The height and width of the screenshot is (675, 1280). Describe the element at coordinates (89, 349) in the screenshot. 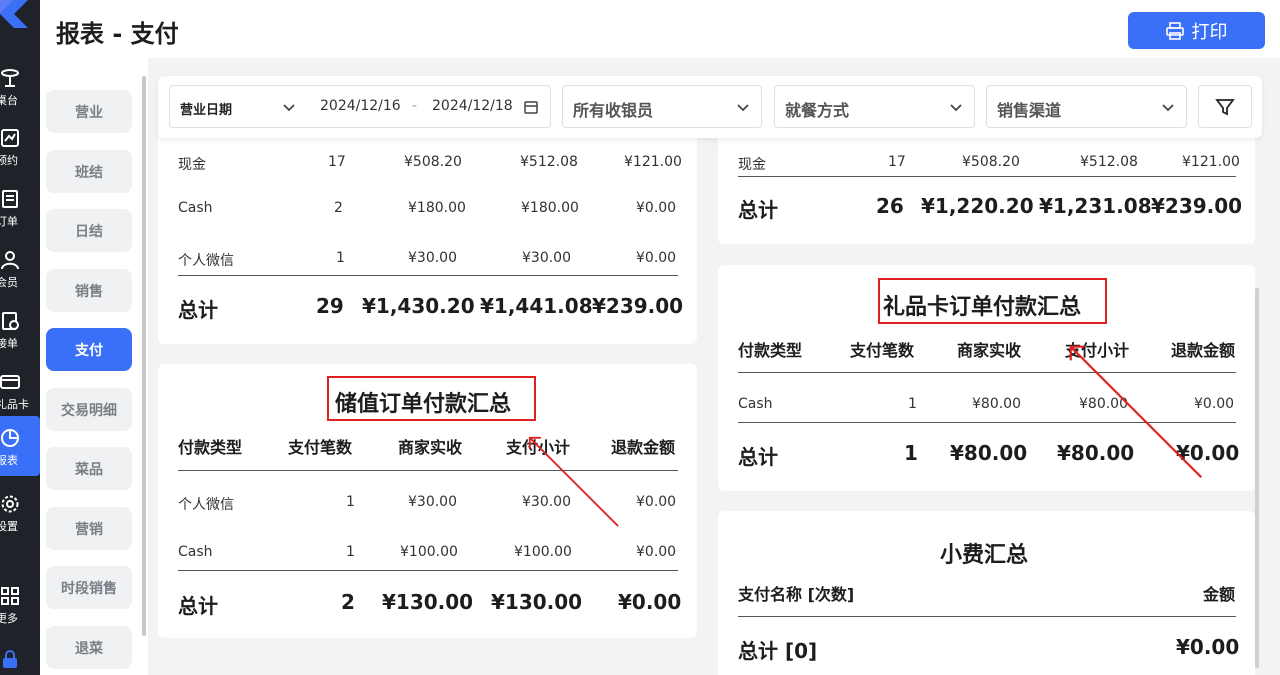

I see `subnav-item-payment: 支付` at that location.